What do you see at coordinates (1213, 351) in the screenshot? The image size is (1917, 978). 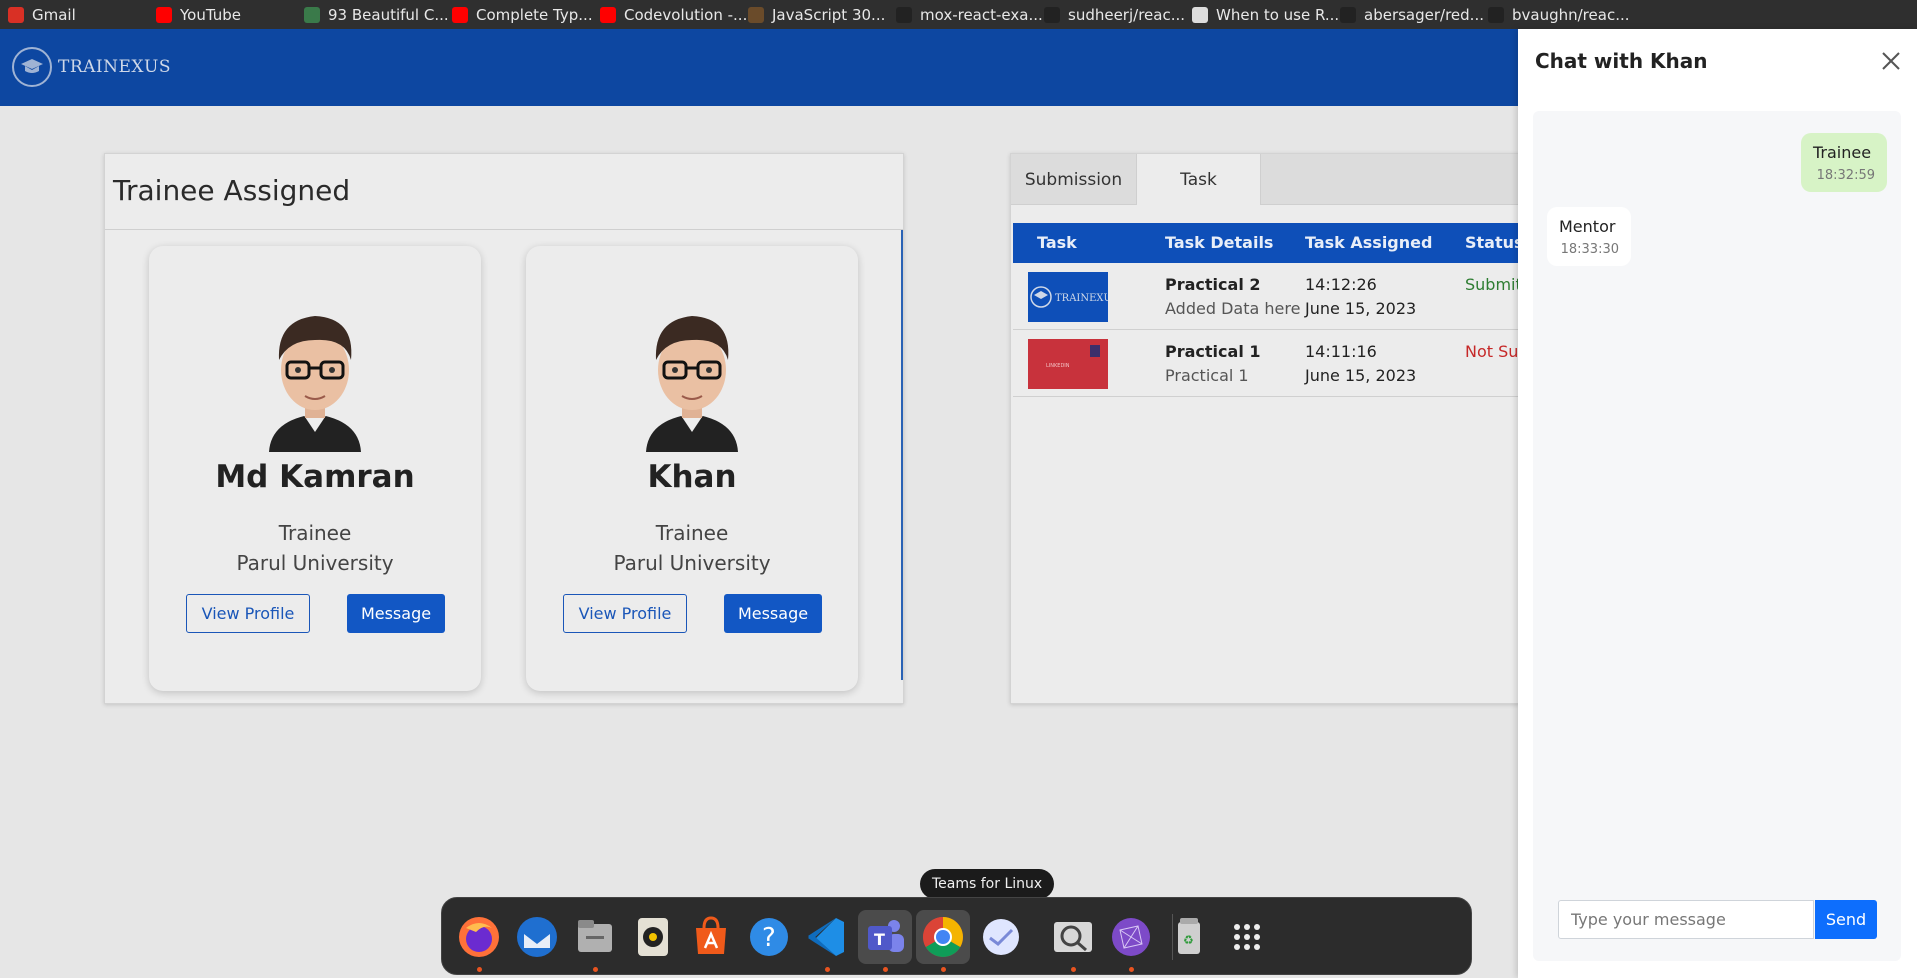 I see `task-title: Practical 1` at bounding box center [1213, 351].